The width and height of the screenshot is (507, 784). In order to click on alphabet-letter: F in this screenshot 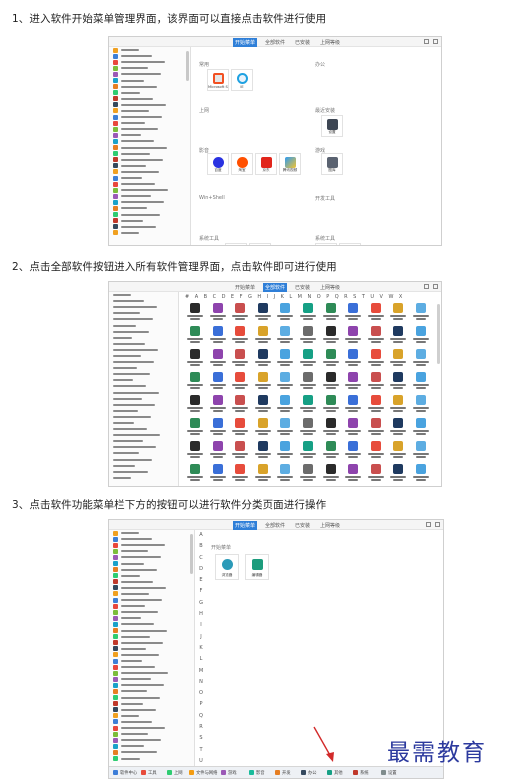, I will do `click(241, 297)`.